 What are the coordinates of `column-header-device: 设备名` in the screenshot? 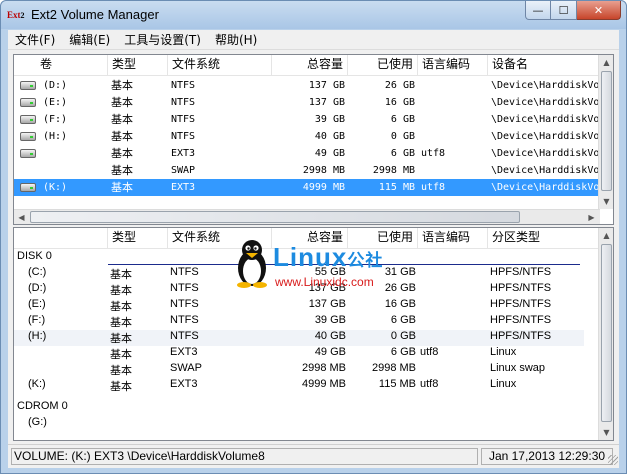 It's located at (544, 65).